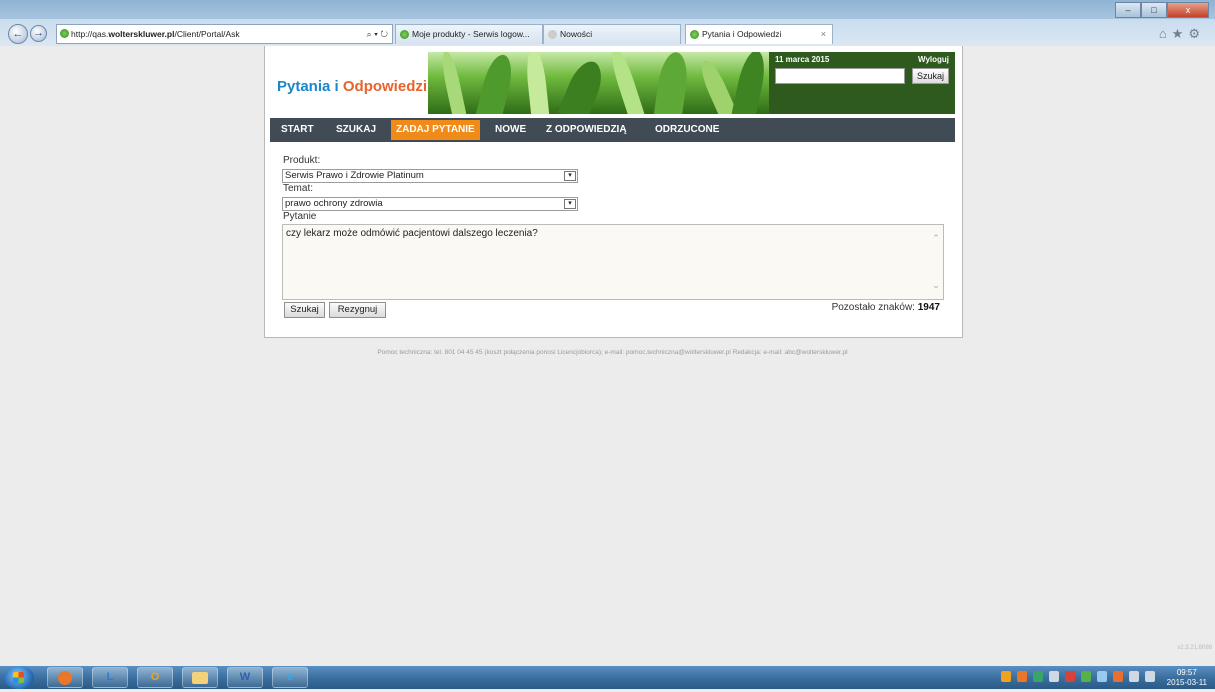 This screenshot has width=1215, height=692. I want to click on address-controls-icon: ⌕ ▾ ↻, so click(377, 34).